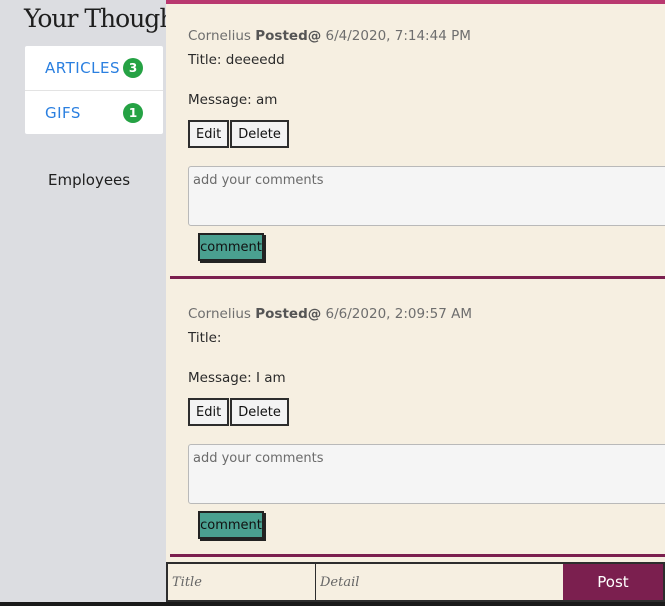  Describe the element at coordinates (233, 100) in the screenshot. I see `post-message: Message: am` at that location.